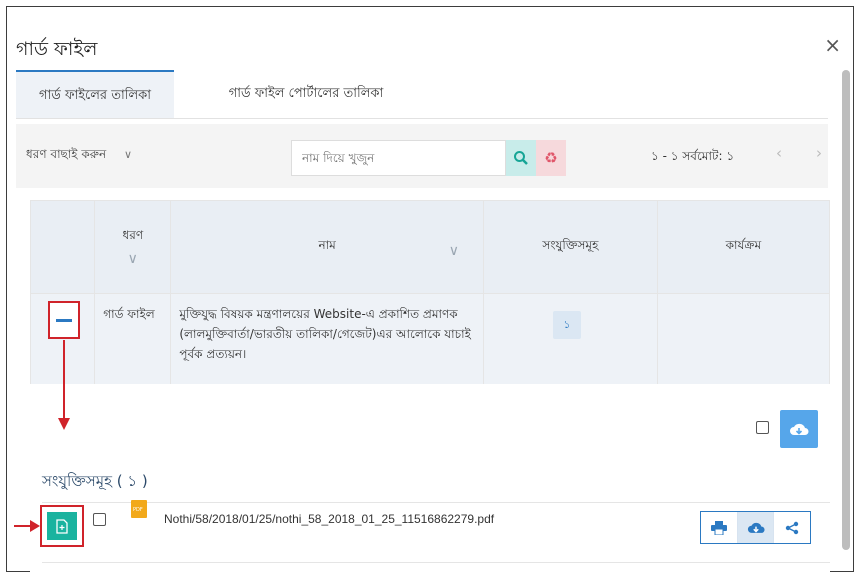 This screenshot has width=859, height=574. I want to click on print-icon, so click(718, 527).